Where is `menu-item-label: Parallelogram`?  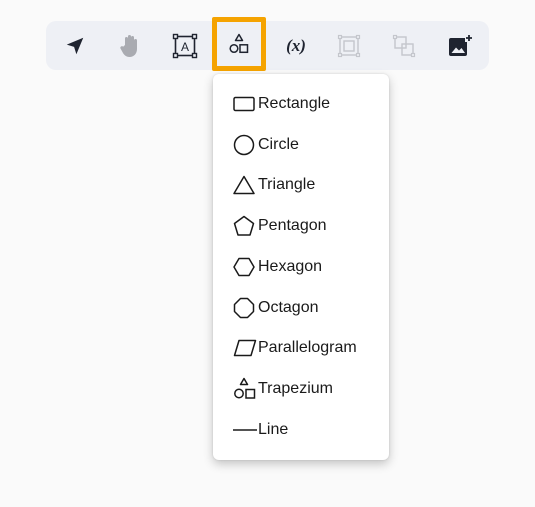
menu-item-label: Parallelogram is located at coordinates (307, 347).